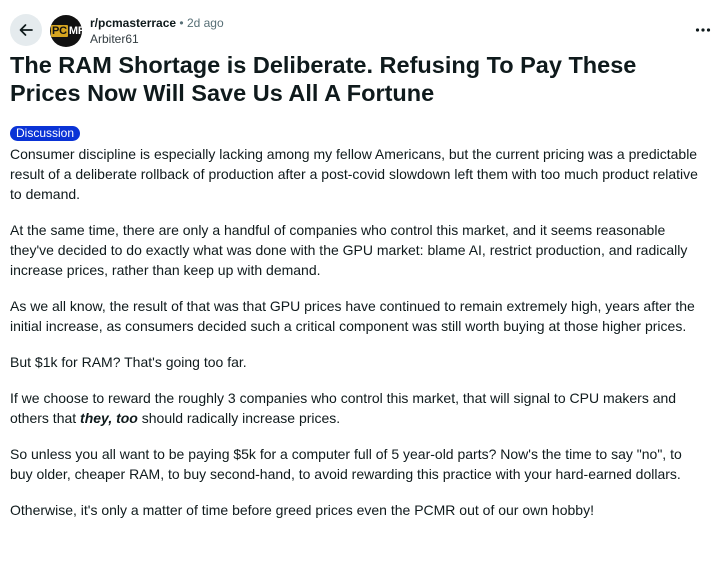 This screenshot has width=725, height=574. I want to click on post-time: 2d ago, so click(205, 23).